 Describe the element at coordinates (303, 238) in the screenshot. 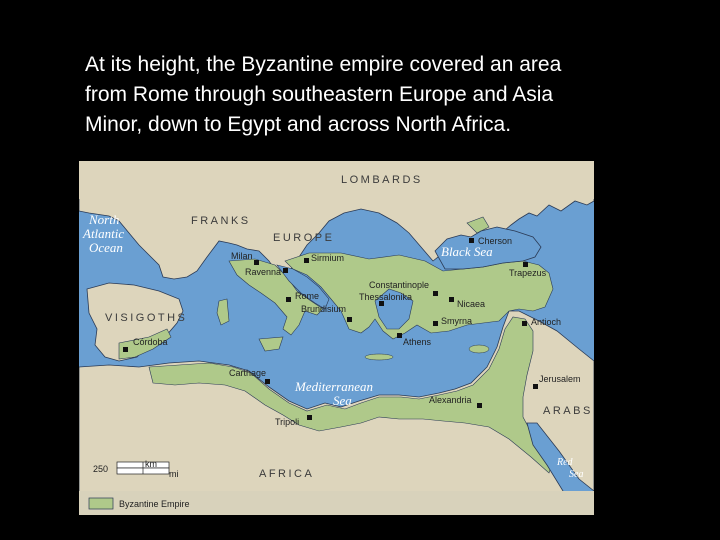

I see `region-europe: EUROPE` at that location.